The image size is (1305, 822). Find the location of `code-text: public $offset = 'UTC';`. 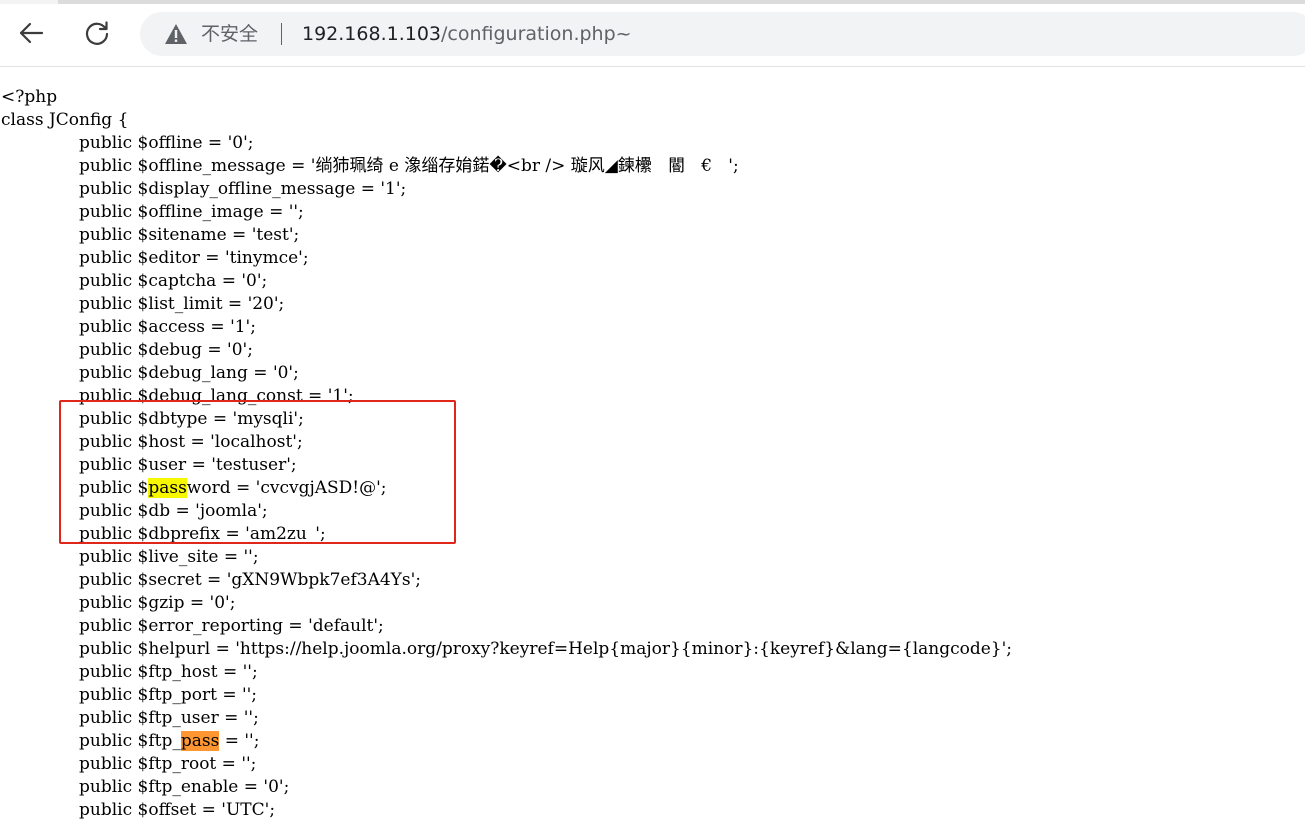

code-text: public $offset = 'UTC'; is located at coordinates (177, 810).